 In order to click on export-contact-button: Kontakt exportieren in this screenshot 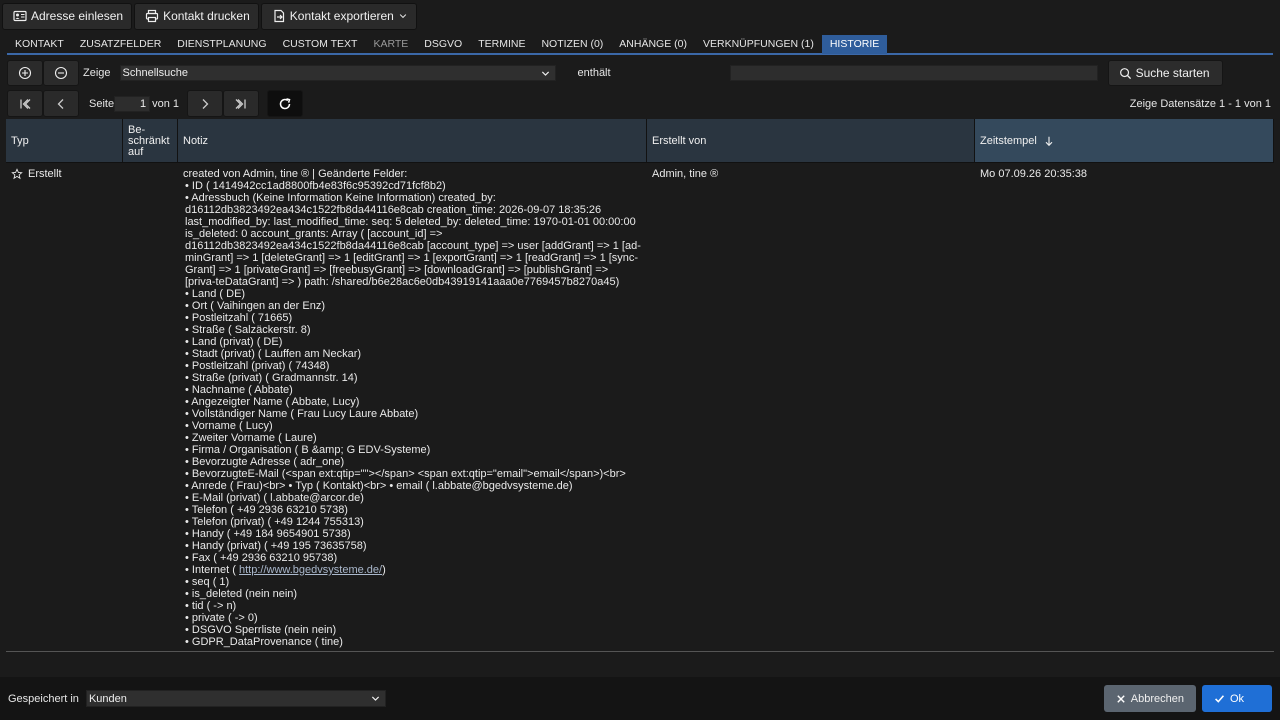, I will do `click(338, 16)`.